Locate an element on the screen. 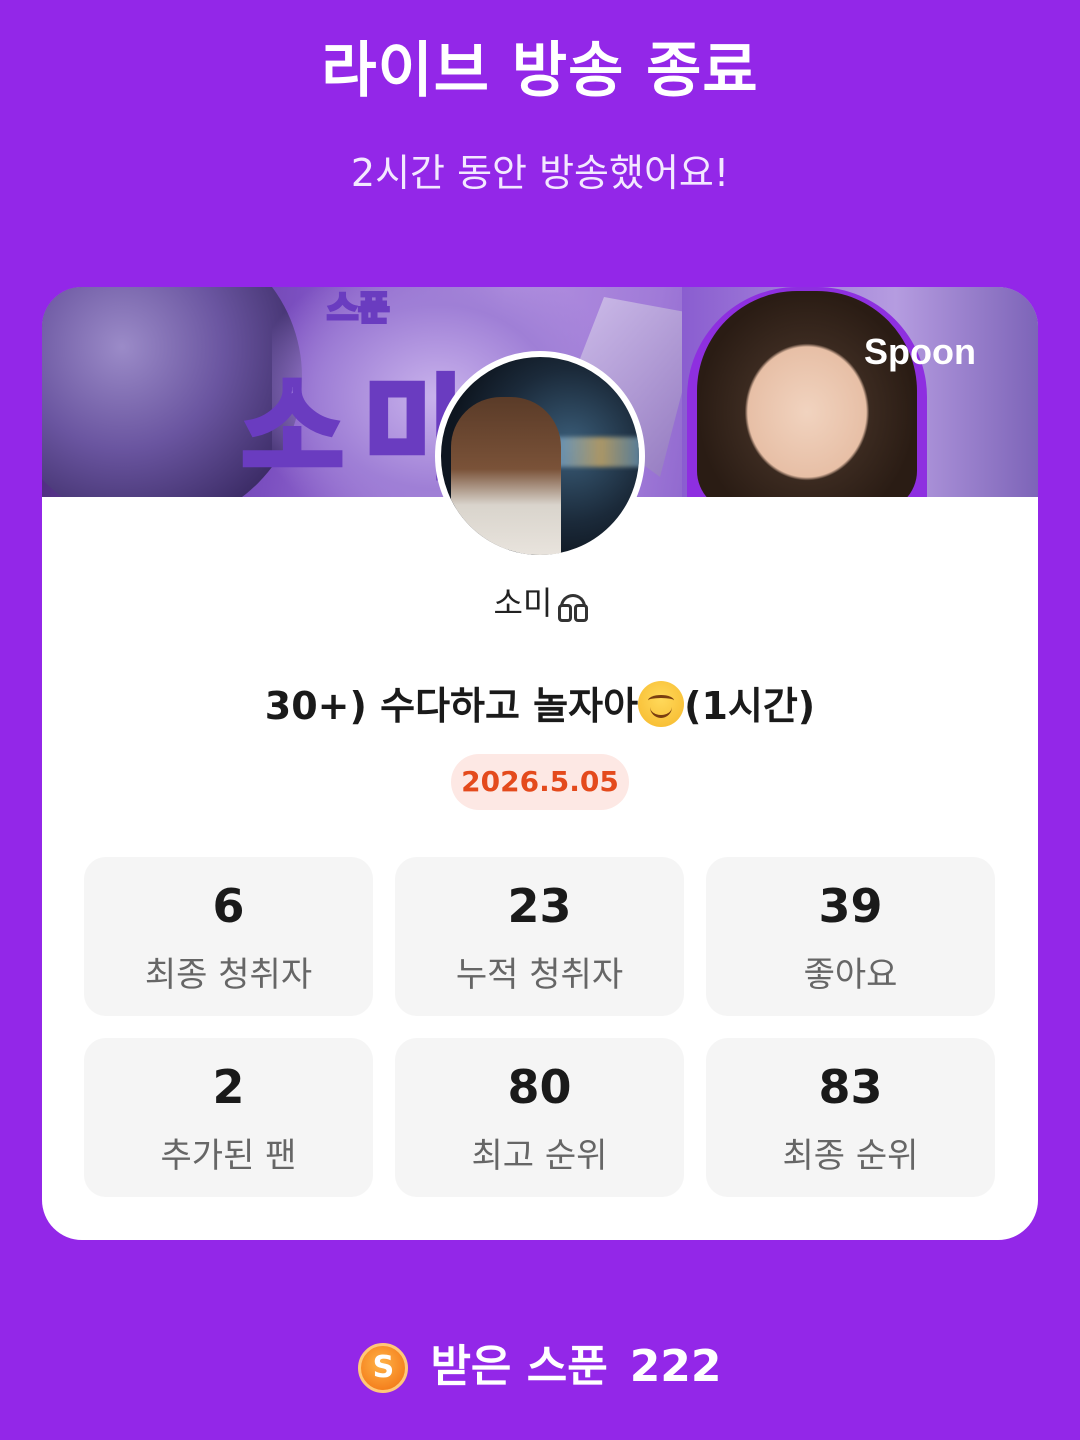 This screenshot has width=1080, height=1440. stat-label: 좋아요 is located at coordinates (850, 975).